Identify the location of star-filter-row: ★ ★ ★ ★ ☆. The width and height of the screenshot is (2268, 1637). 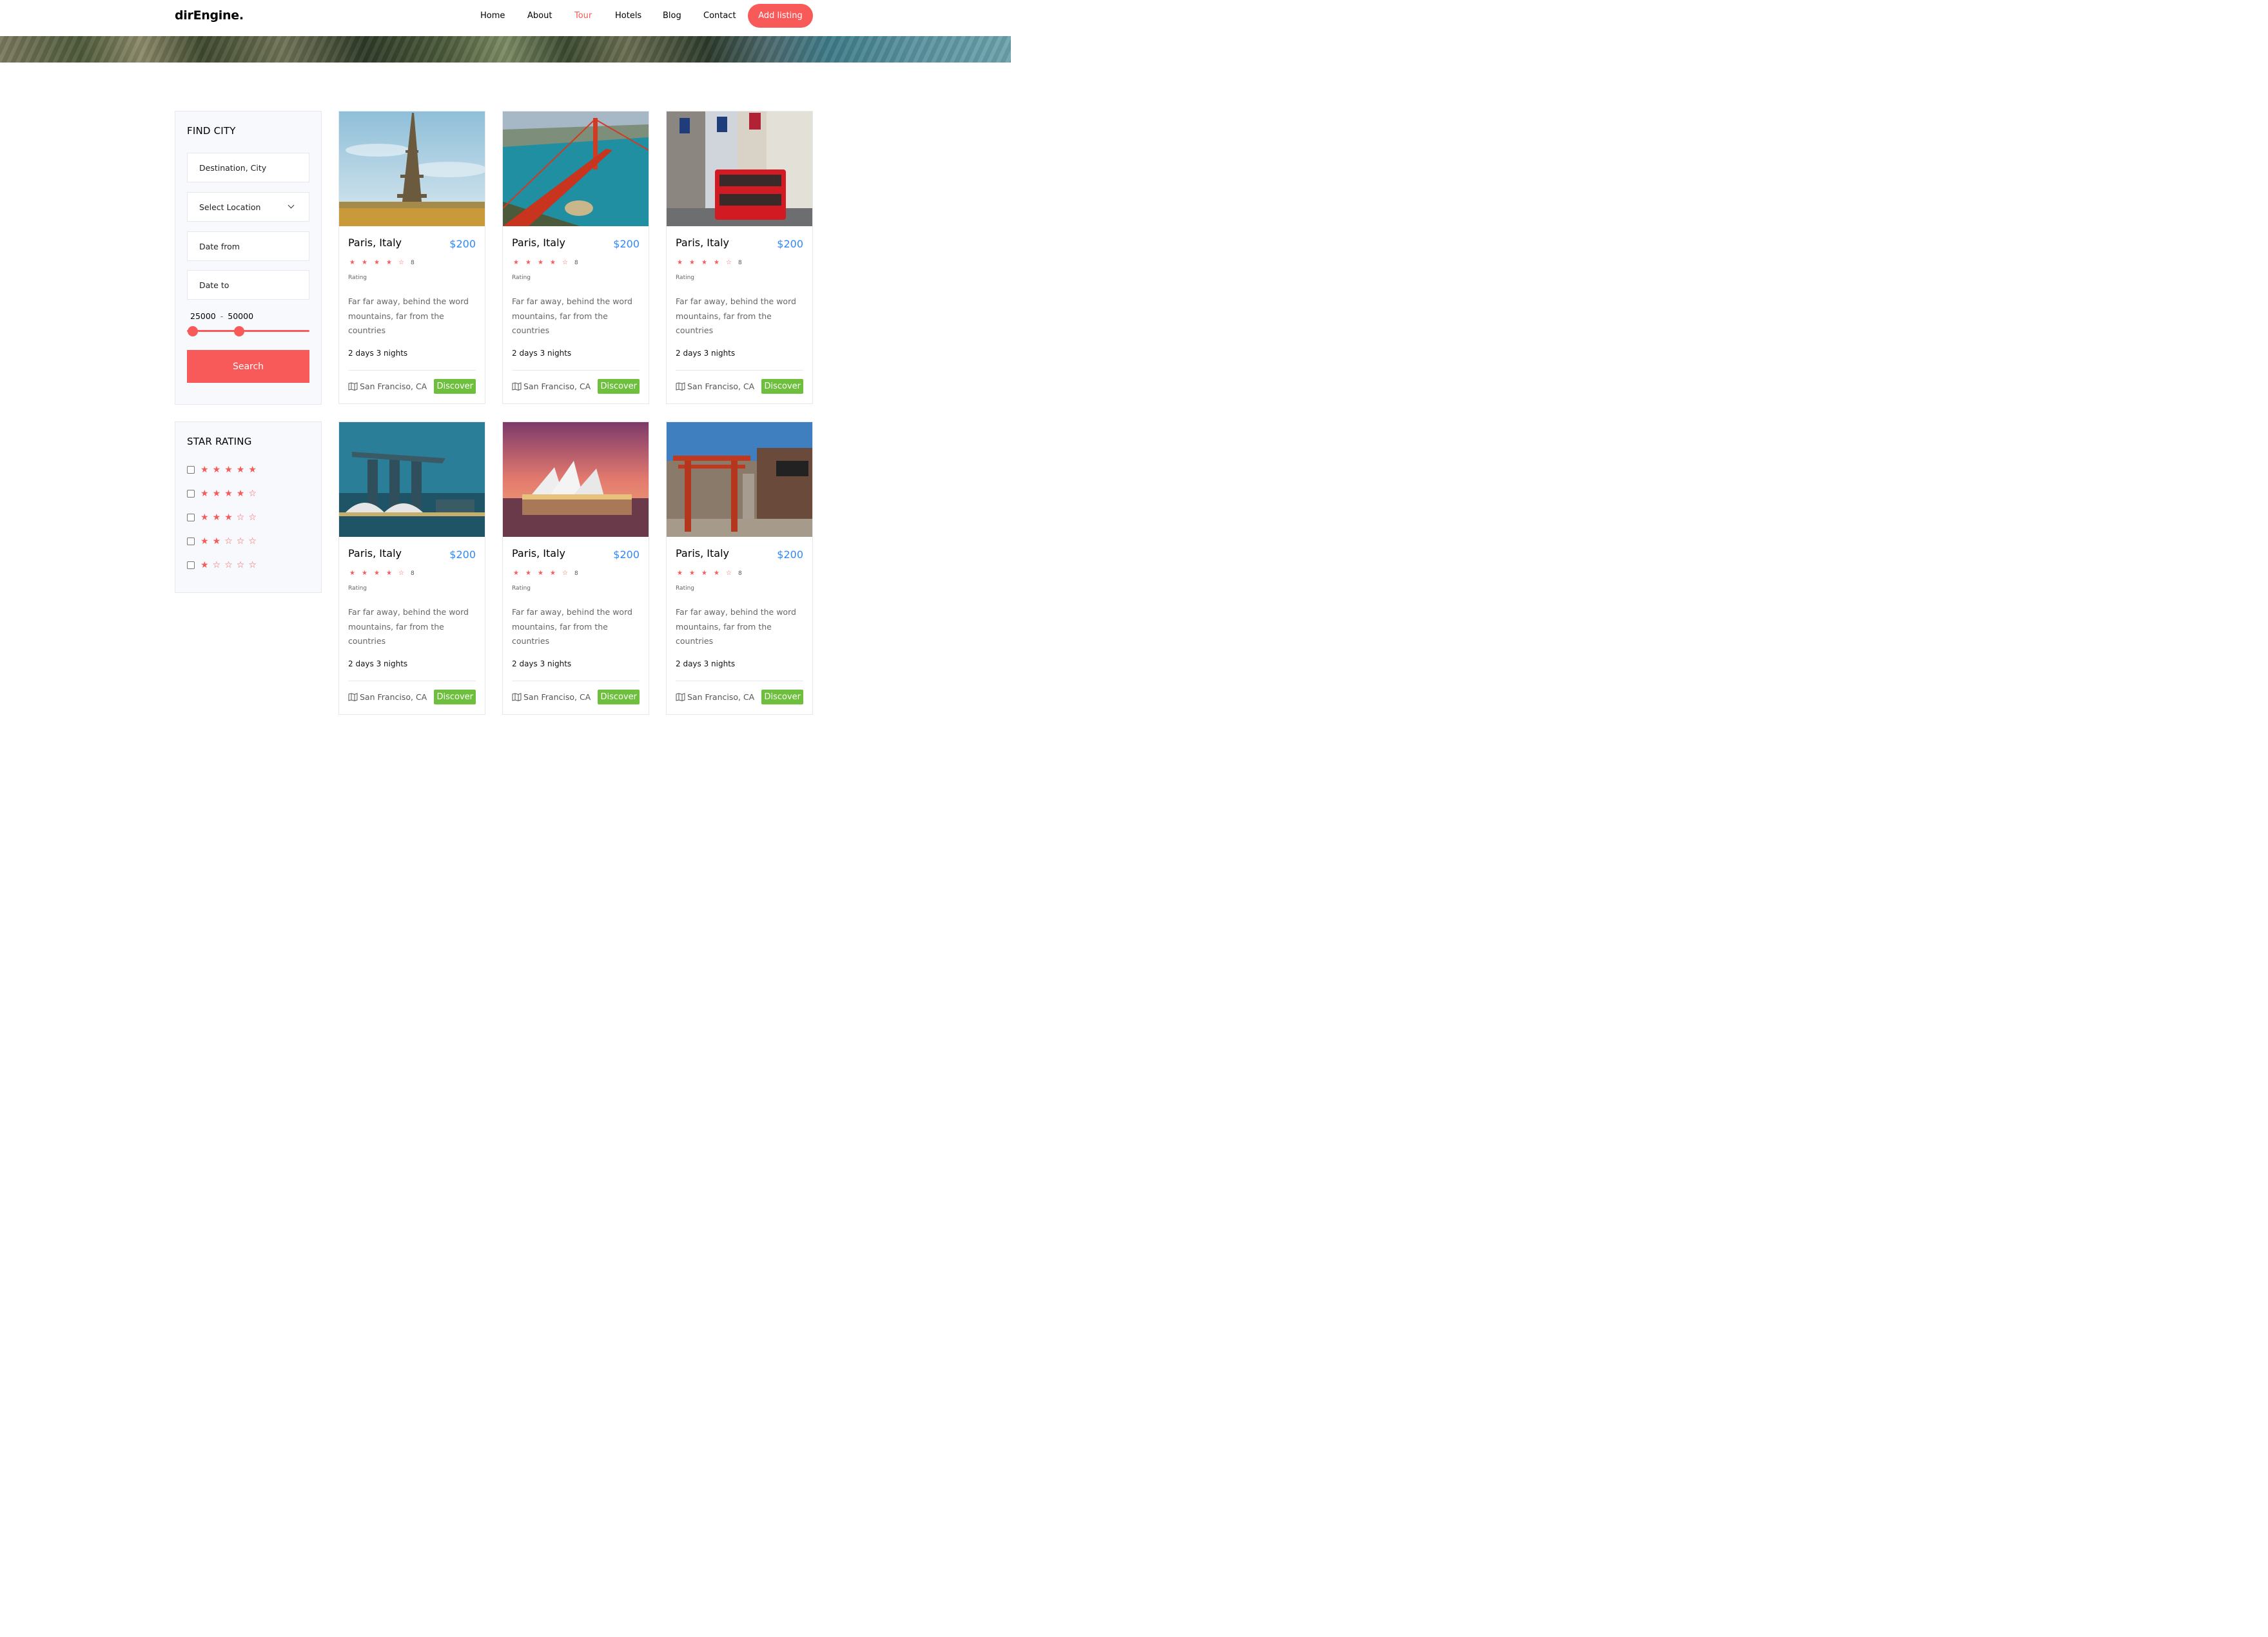
(223, 493).